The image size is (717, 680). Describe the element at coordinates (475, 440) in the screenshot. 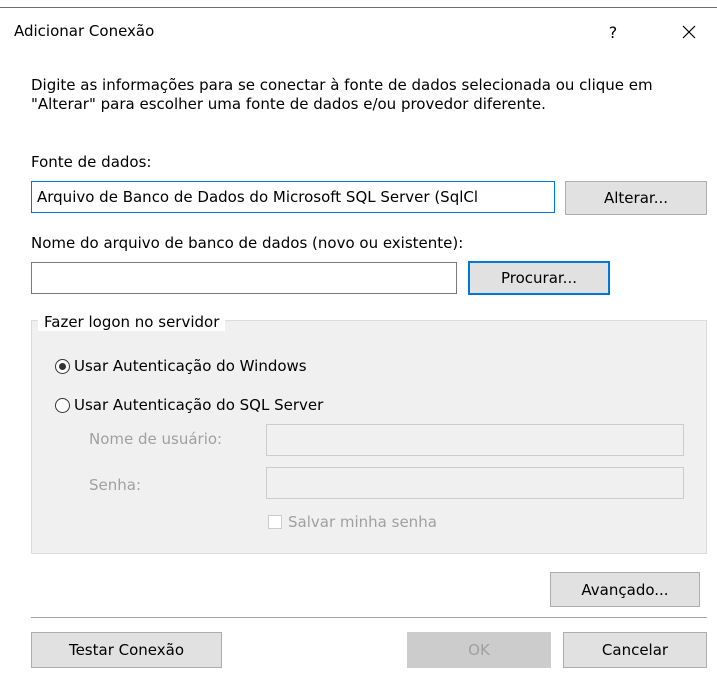

I see `username-input` at that location.